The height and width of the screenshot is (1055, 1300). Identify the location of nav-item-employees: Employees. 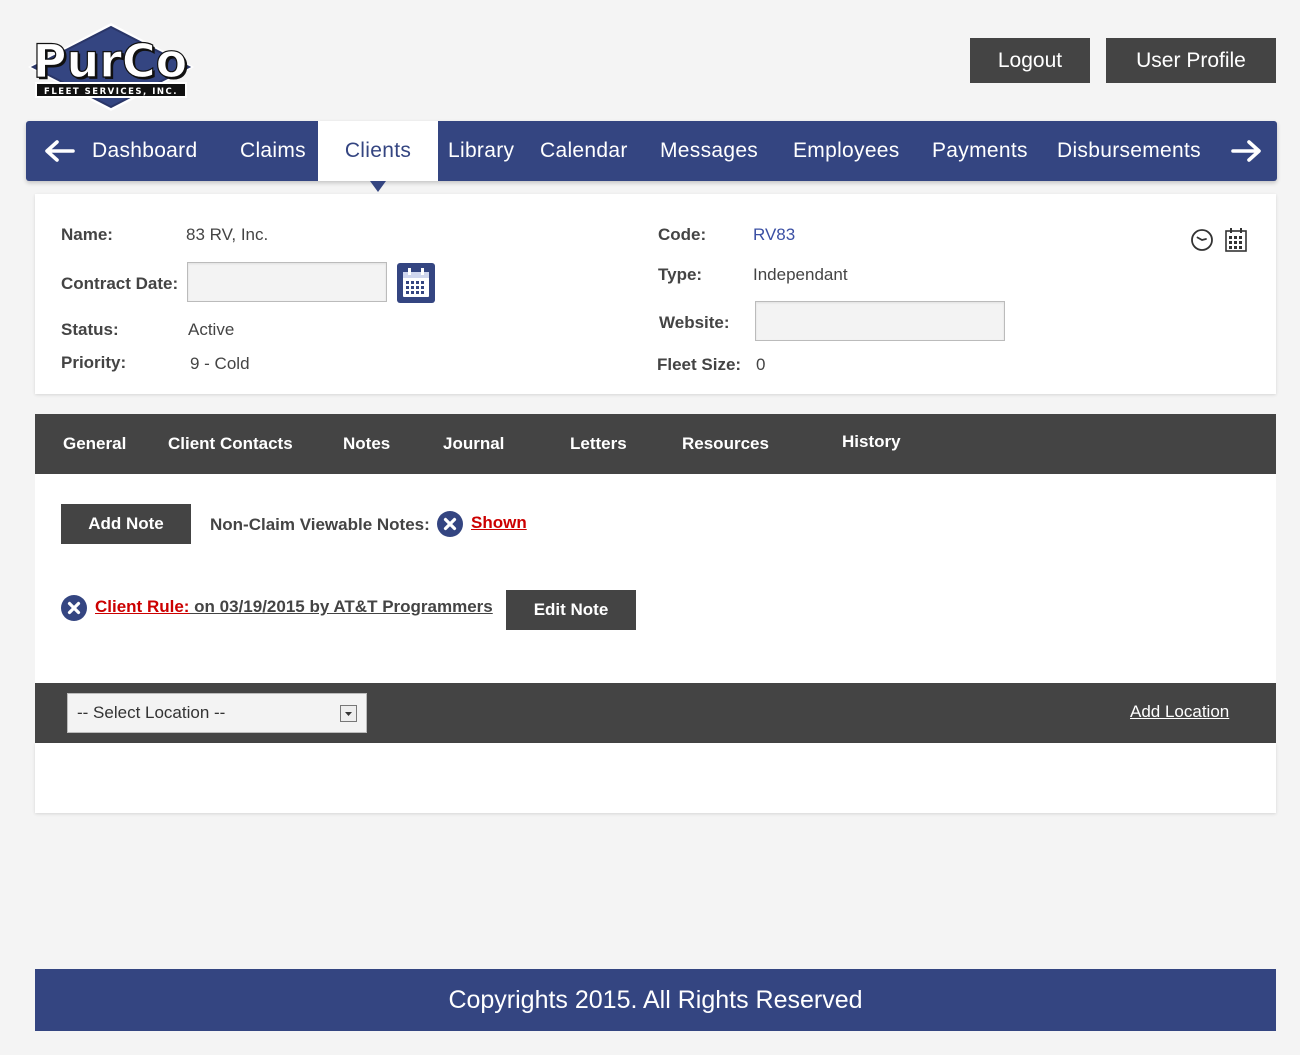
(846, 151).